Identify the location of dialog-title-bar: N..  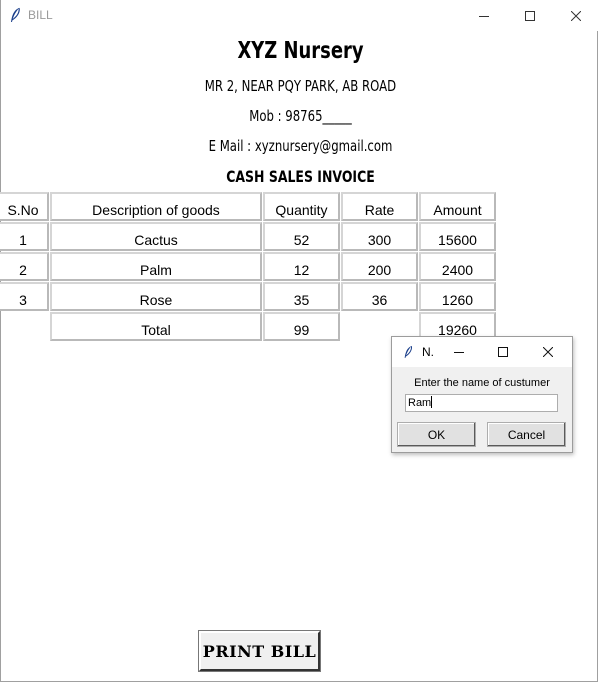
(482, 352).